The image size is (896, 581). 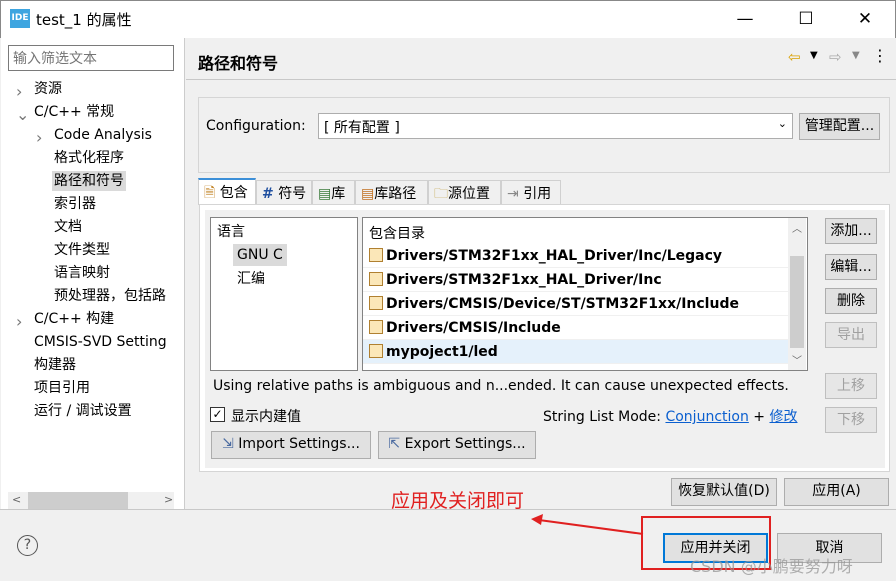 I want to click on tab-libraries: ▤库, so click(x=333, y=192).